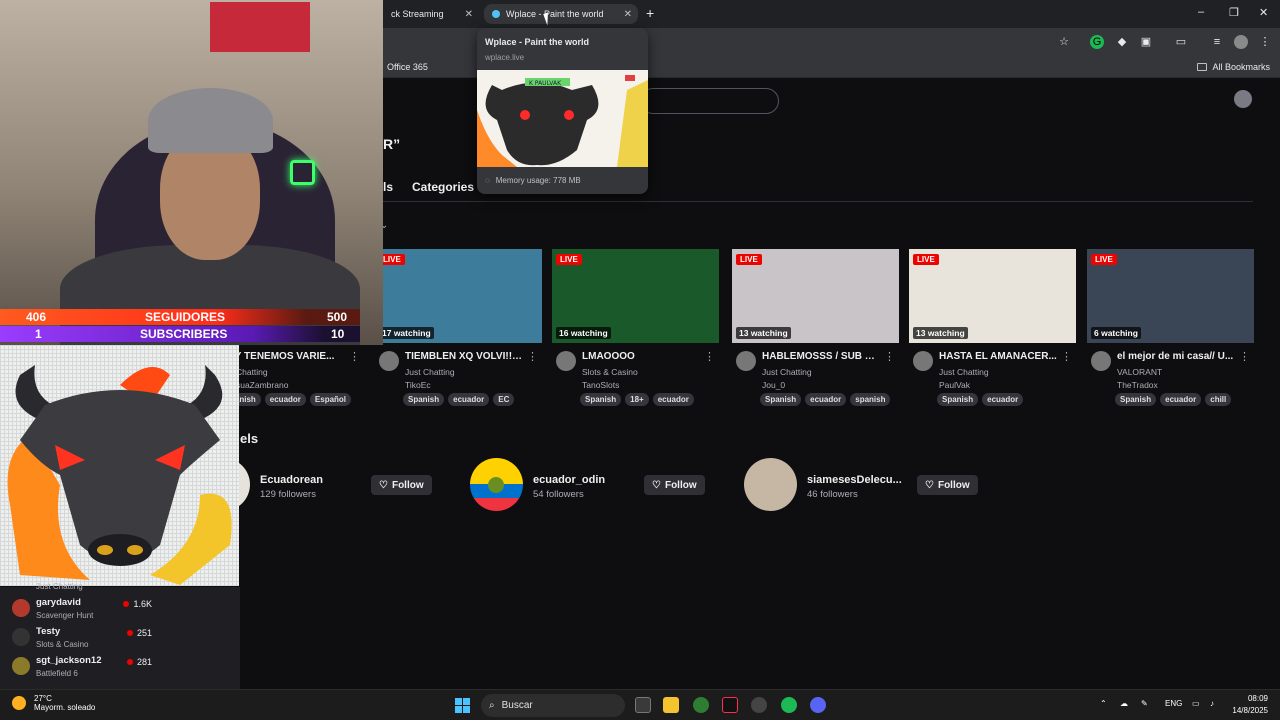 The width and height of the screenshot is (1280, 720). Describe the element at coordinates (773, 385) in the screenshot. I see `stream-channel: Jou_0` at that location.